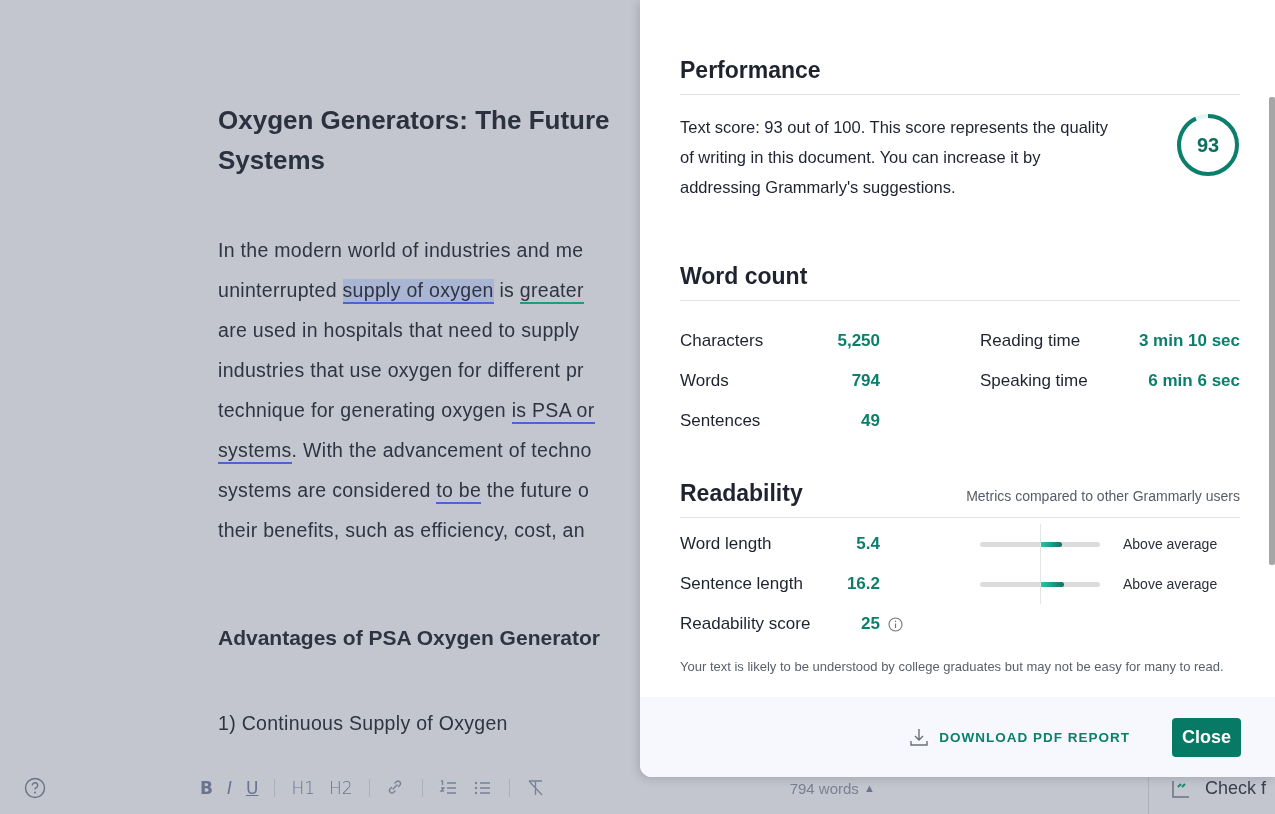  I want to click on section-title: Word count, so click(744, 276).